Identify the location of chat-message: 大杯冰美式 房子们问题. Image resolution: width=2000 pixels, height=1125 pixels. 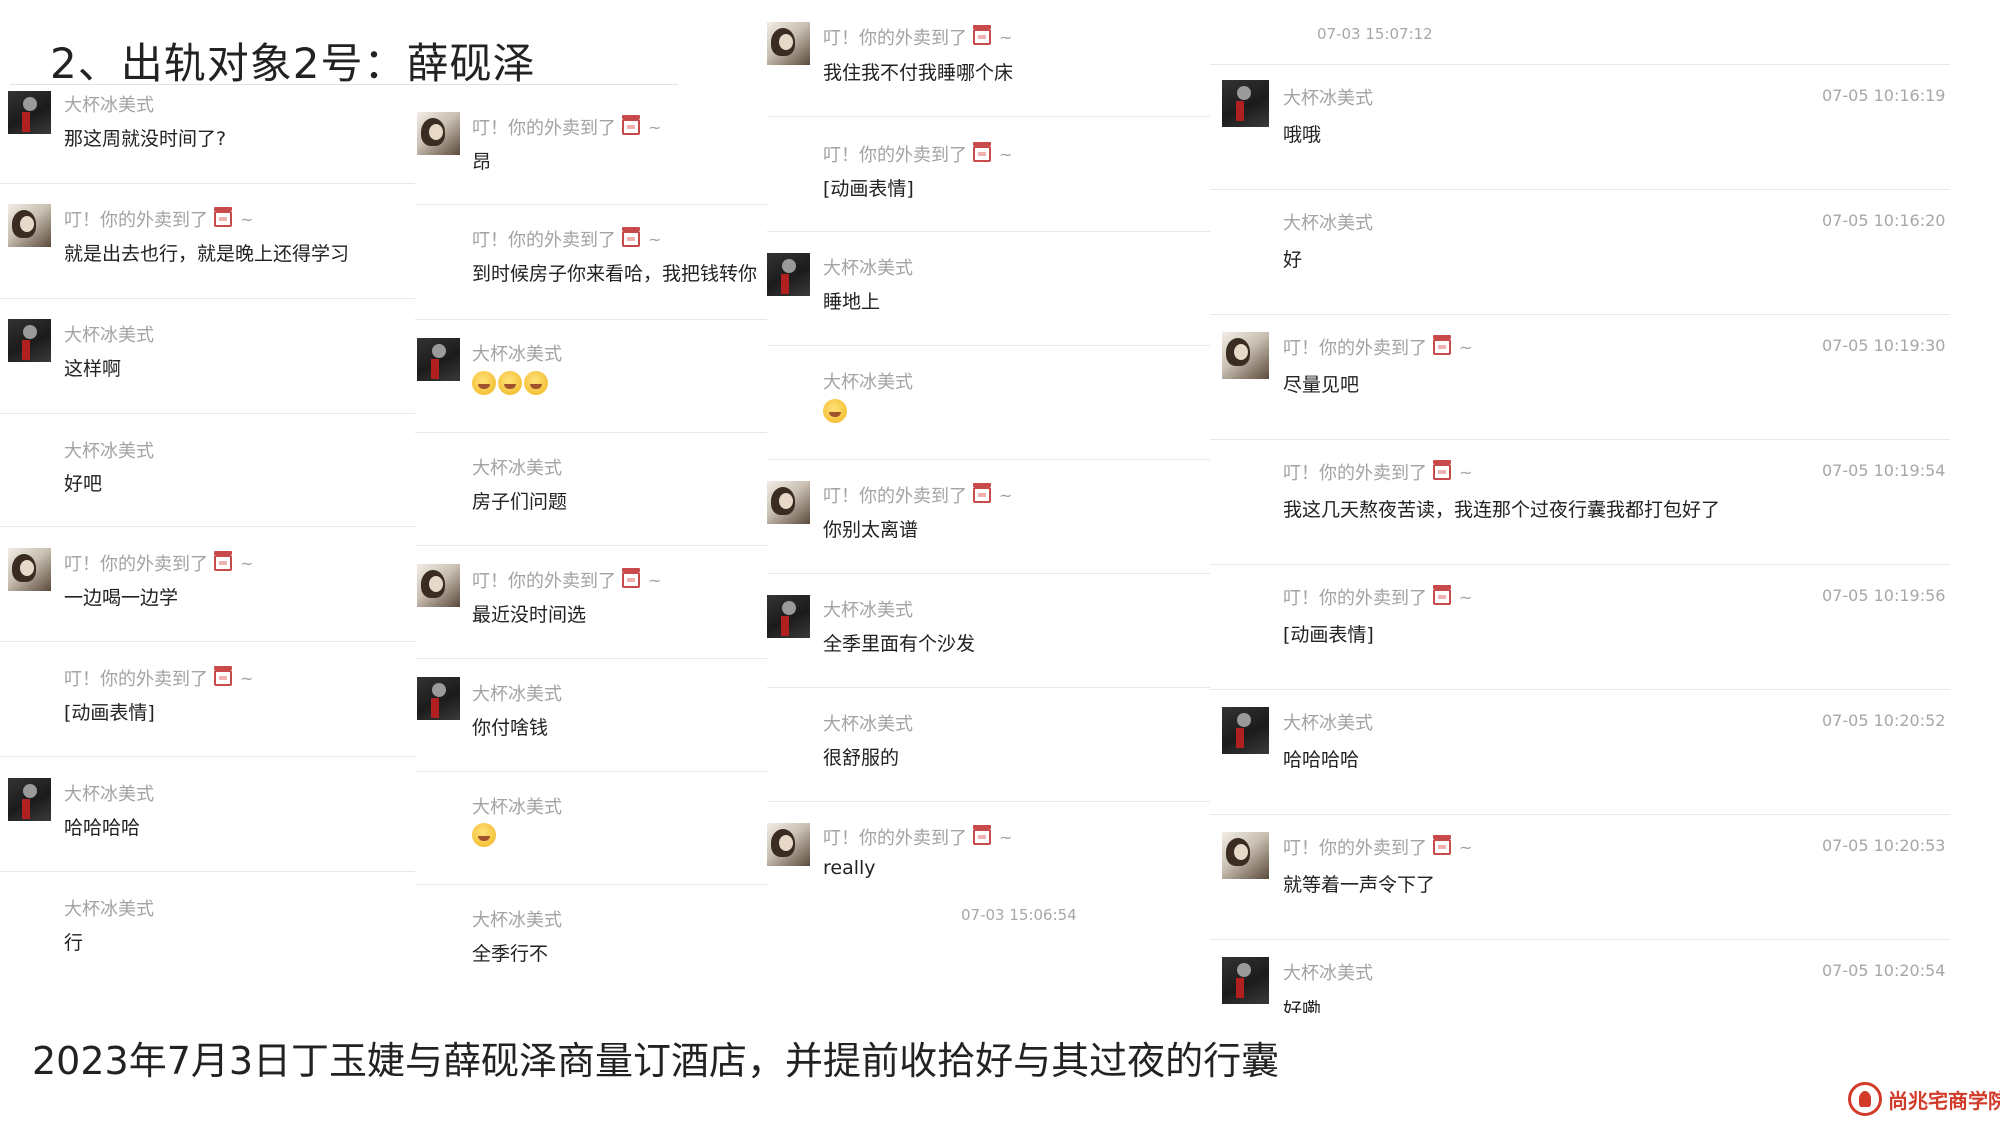
(591, 488).